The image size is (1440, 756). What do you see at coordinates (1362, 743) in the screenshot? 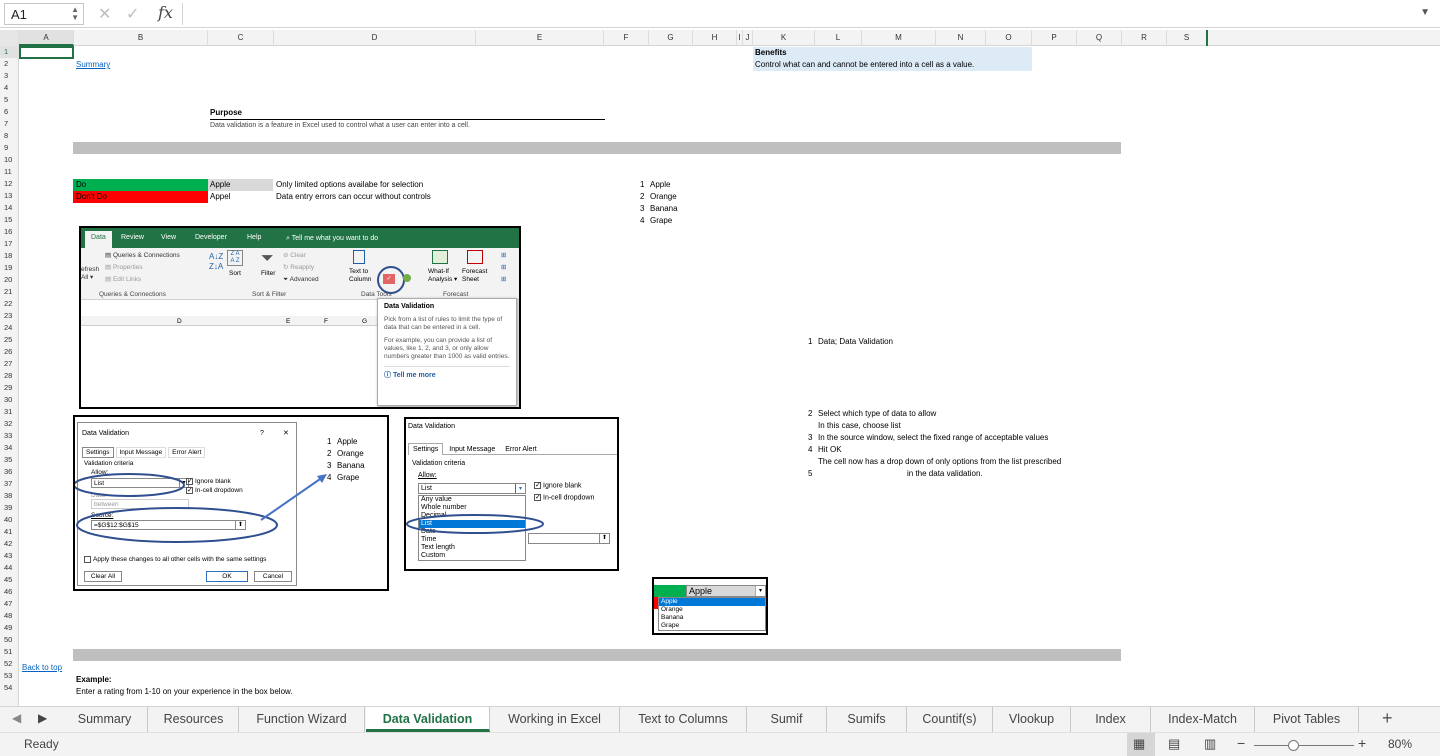
I see `zoom-in-icon: +` at bounding box center [1362, 743].